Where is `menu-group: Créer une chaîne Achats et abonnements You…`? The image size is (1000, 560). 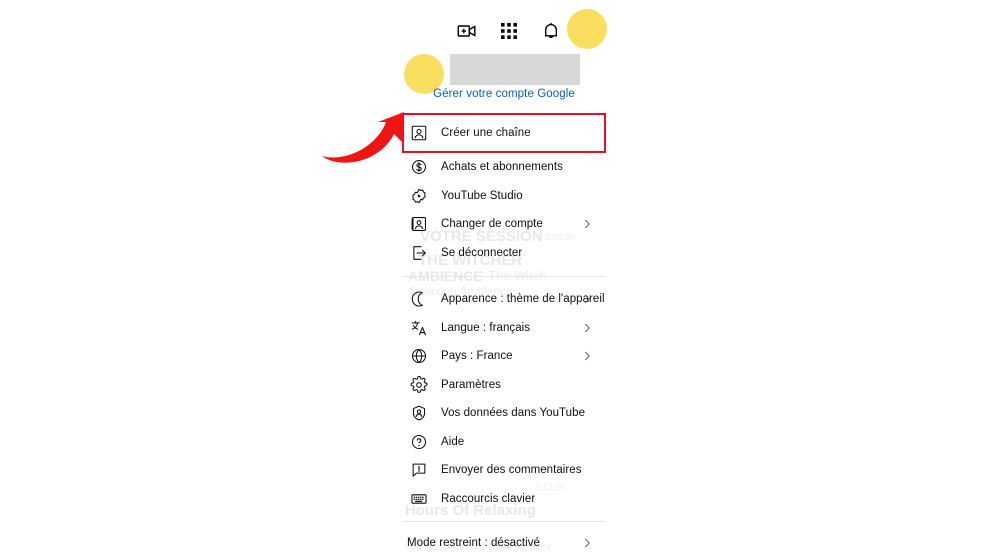
menu-group: Créer une chaîne Achats et abonnements You… is located at coordinates (504, 190).